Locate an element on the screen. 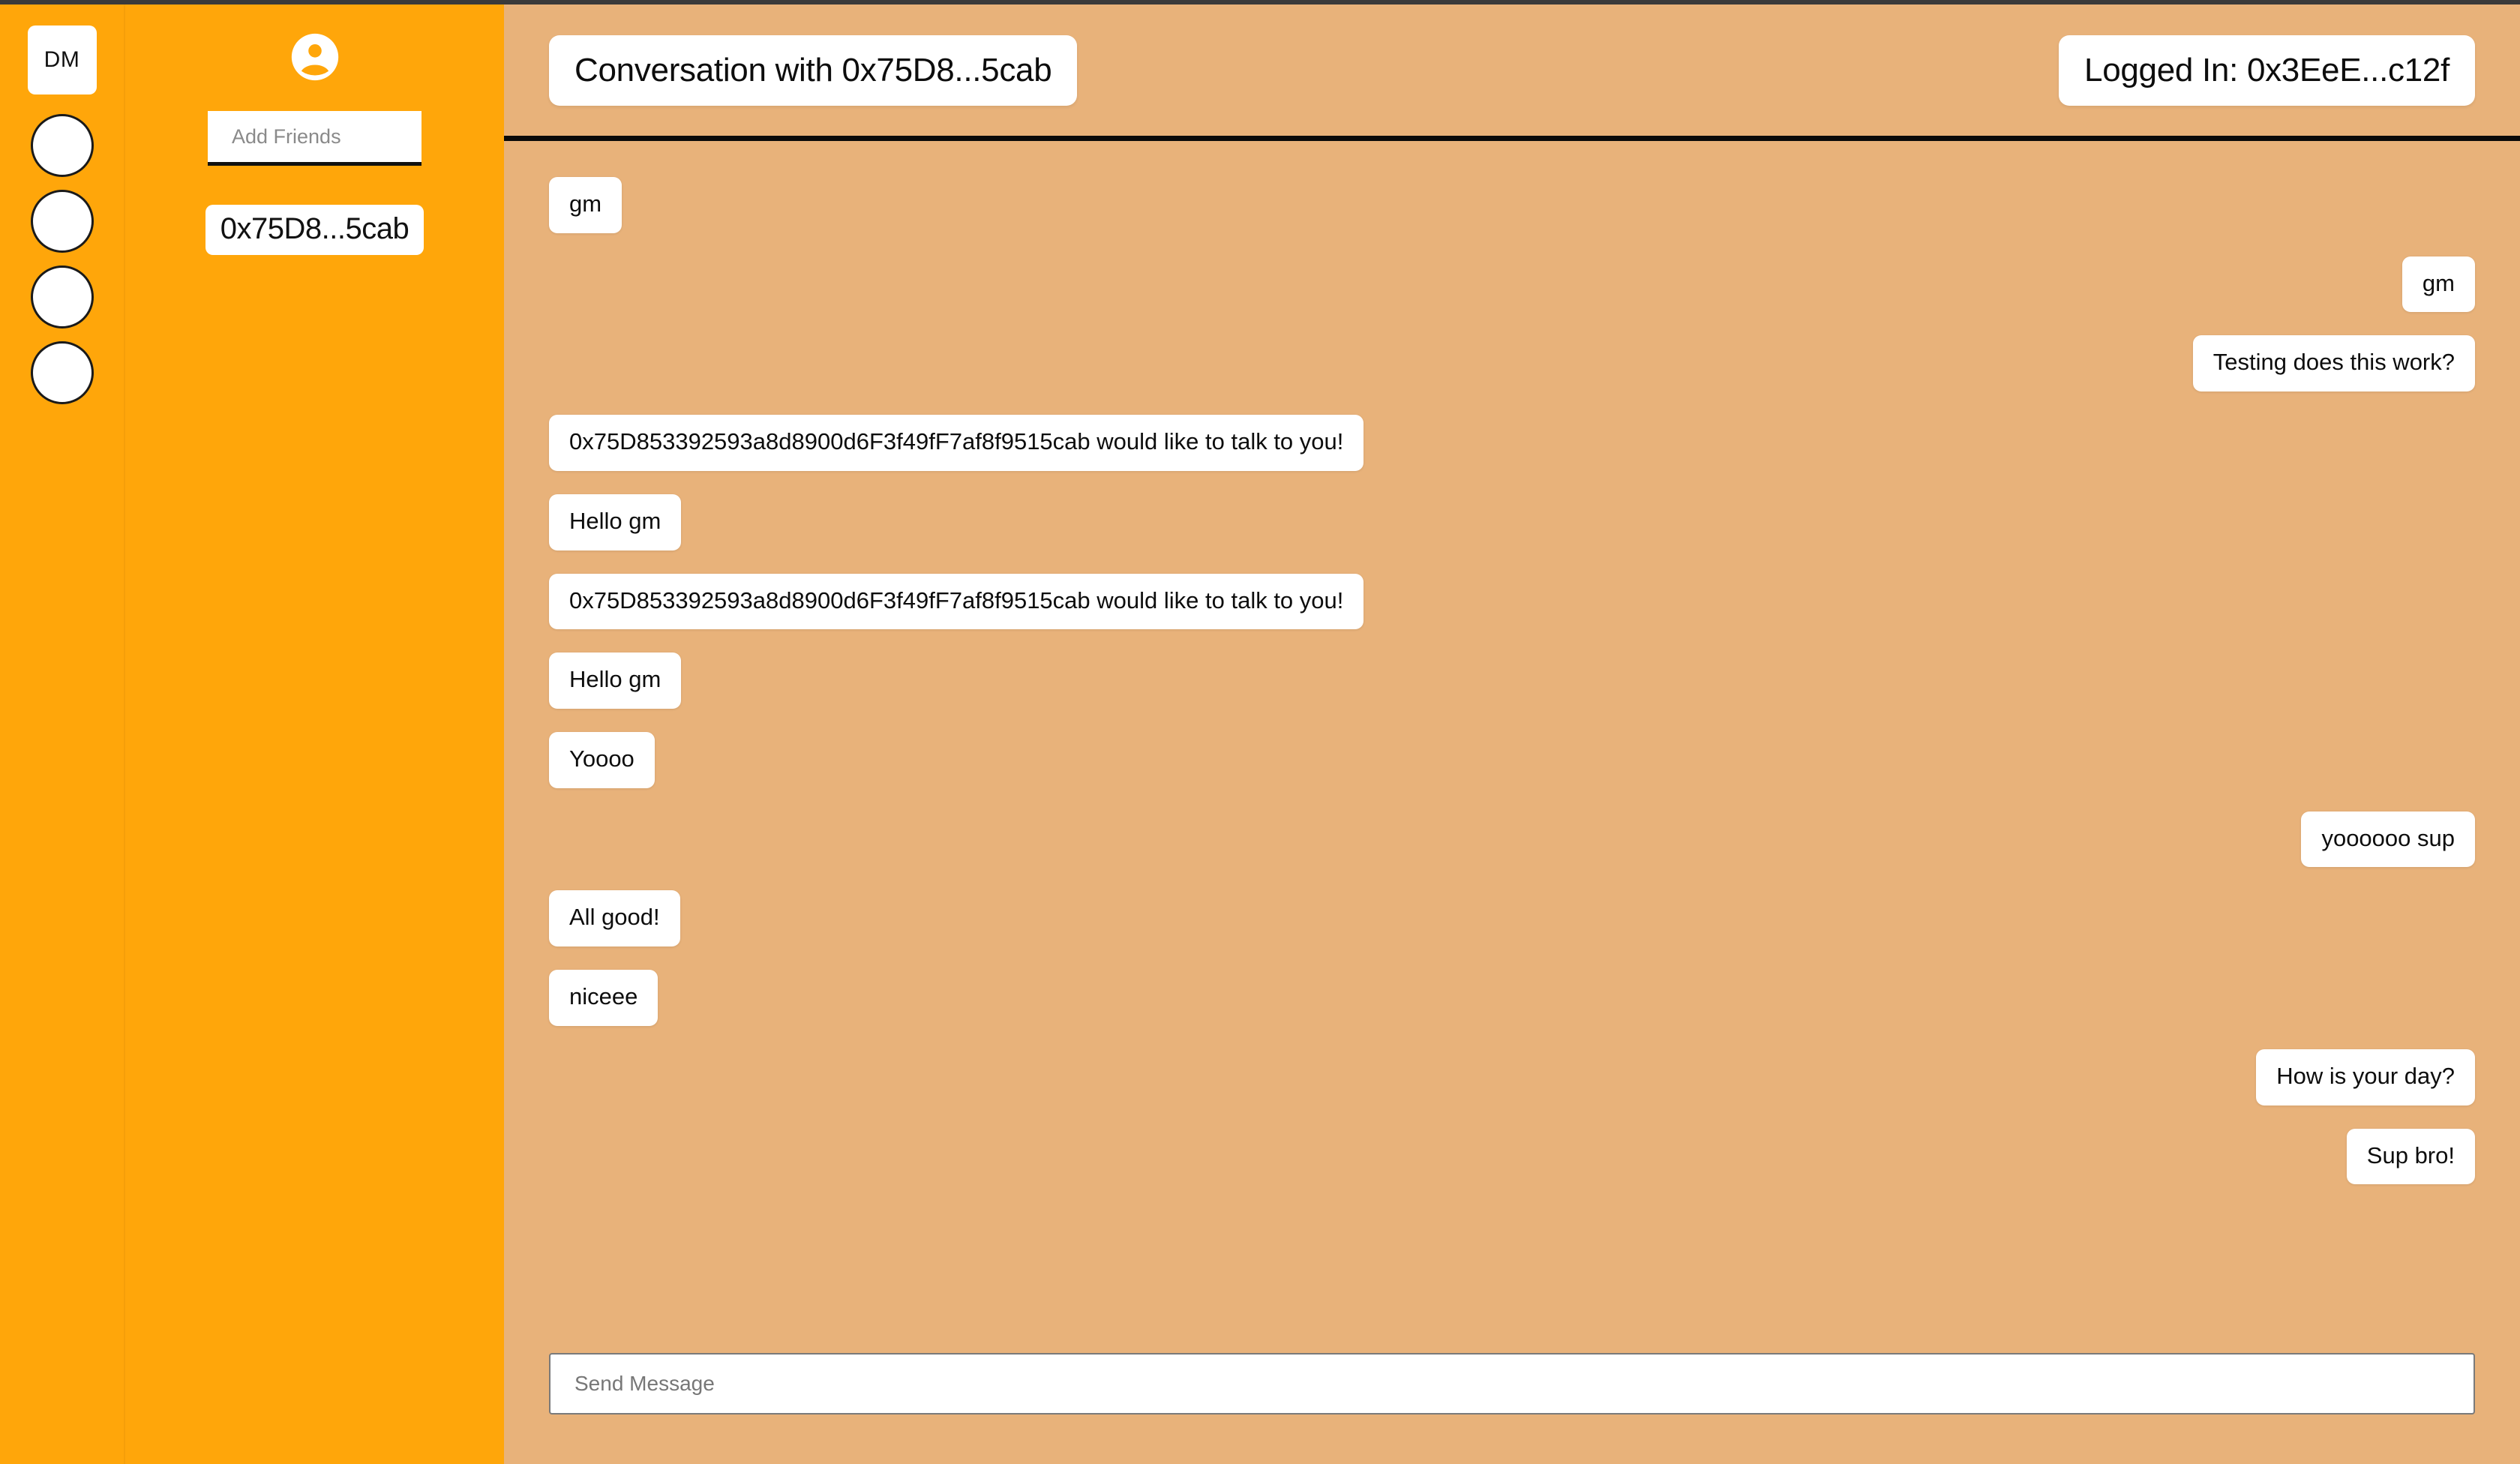 The image size is (2520, 1464). add-friends-input is located at coordinates (315, 136).